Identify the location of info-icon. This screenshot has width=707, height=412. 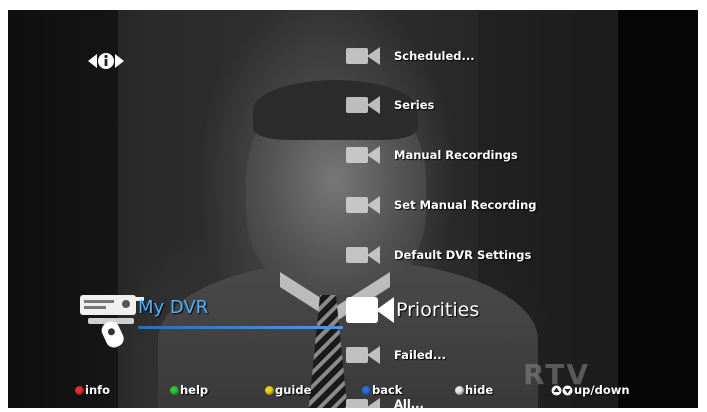
(106, 61).